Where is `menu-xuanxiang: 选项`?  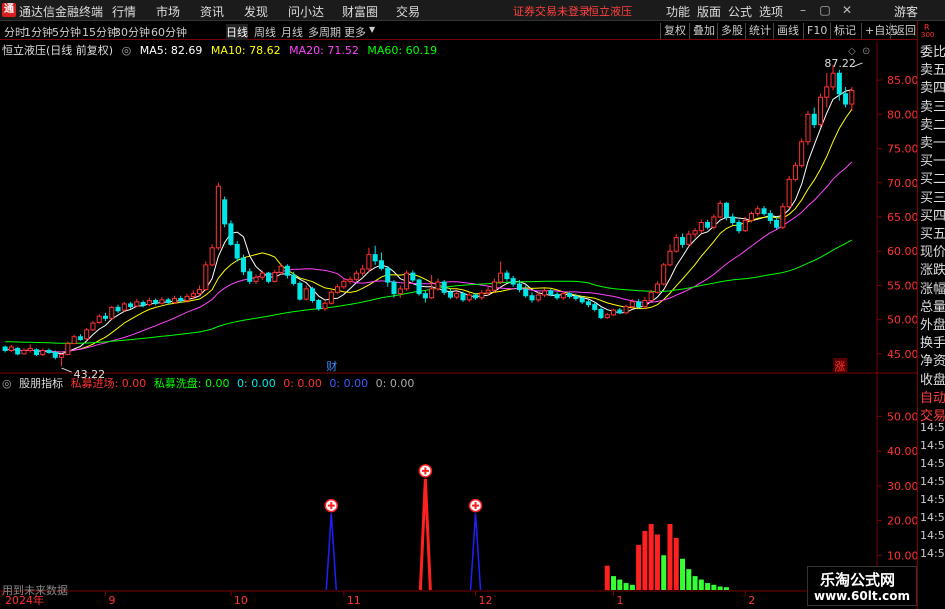 menu-xuanxiang: 选项 is located at coordinates (771, 11).